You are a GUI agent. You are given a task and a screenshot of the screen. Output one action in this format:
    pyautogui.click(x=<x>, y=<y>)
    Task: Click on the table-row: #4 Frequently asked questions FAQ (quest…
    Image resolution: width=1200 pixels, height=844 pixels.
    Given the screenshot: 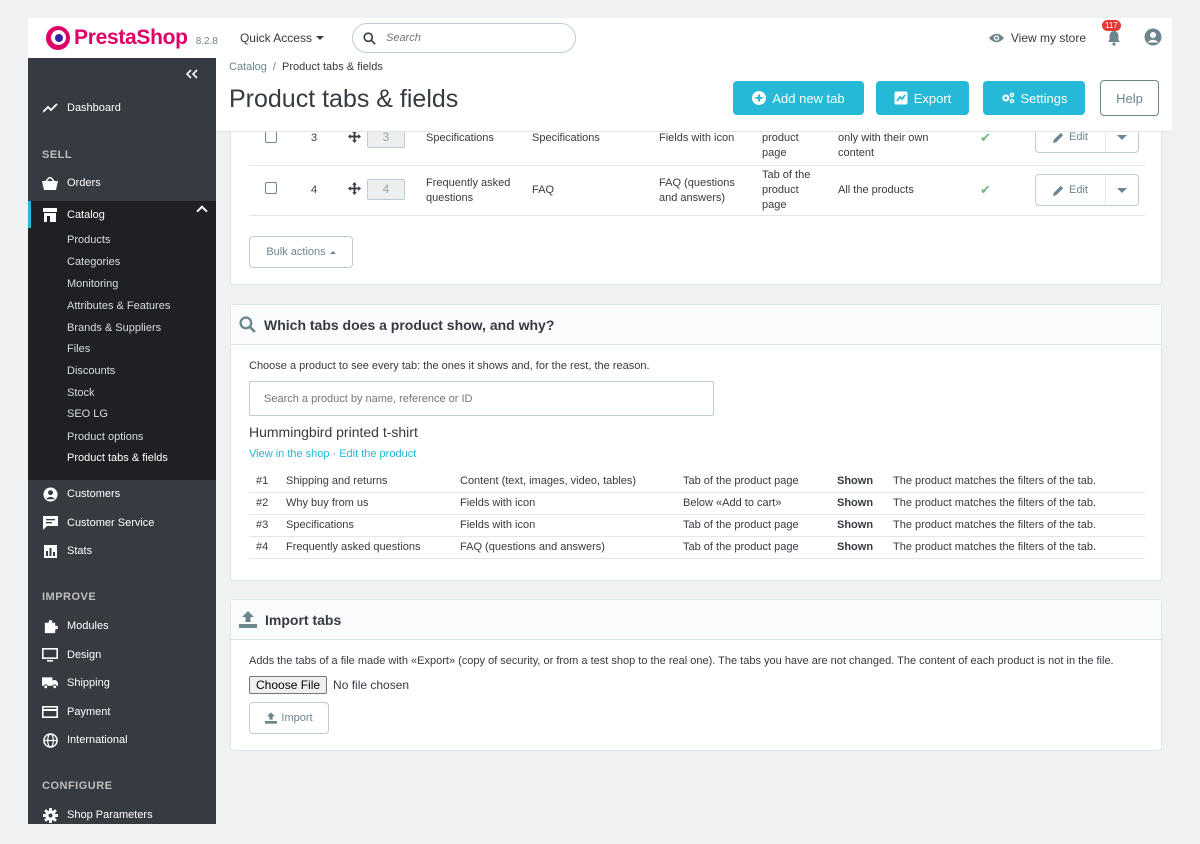 What is the action you would take?
    pyautogui.click(x=697, y=548)
    